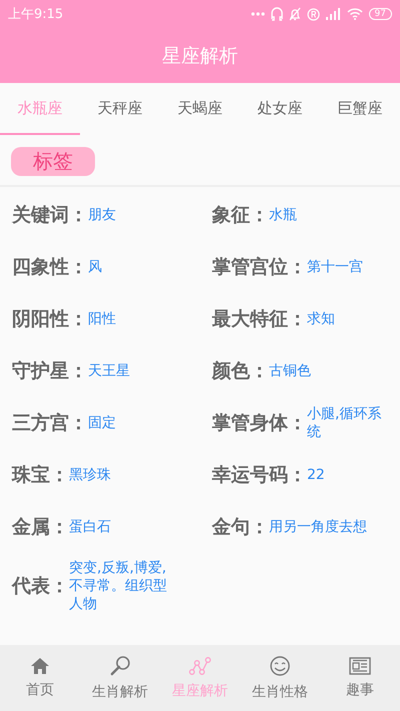  What do you see at coordinates (294, 14) in the screenshot?
I see `muted-bell-icon` at bounding box center [294, 14].